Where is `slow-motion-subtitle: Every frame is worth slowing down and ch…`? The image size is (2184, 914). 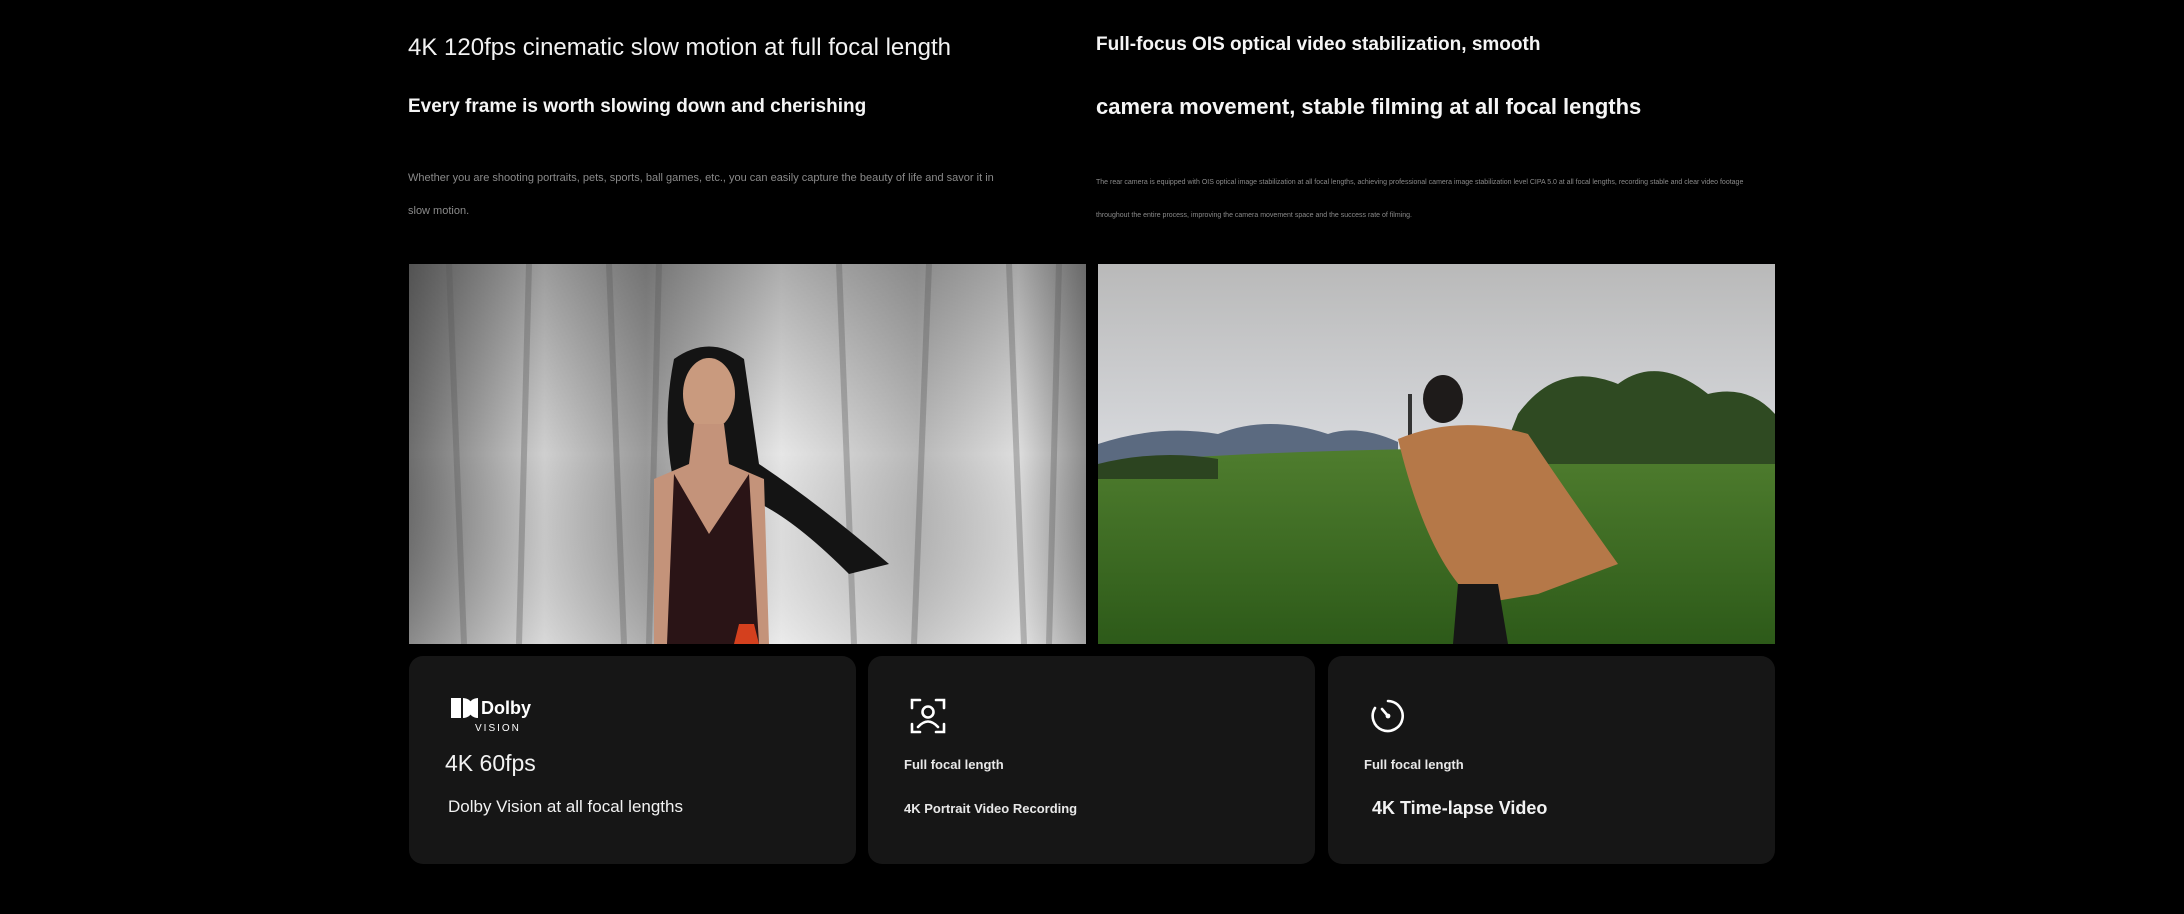
slow-motion-subtitle: Every frame is worth slowing down and ch… is located at coordinates (637, 106).